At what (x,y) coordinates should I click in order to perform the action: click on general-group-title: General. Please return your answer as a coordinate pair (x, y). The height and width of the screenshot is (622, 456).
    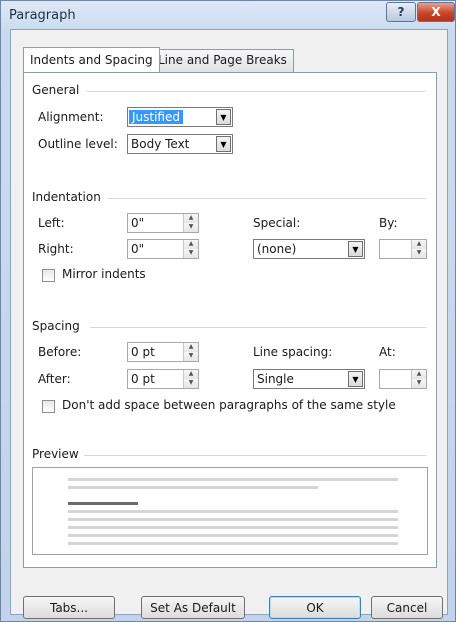
    Looking at the image, I should click on (56, 90).